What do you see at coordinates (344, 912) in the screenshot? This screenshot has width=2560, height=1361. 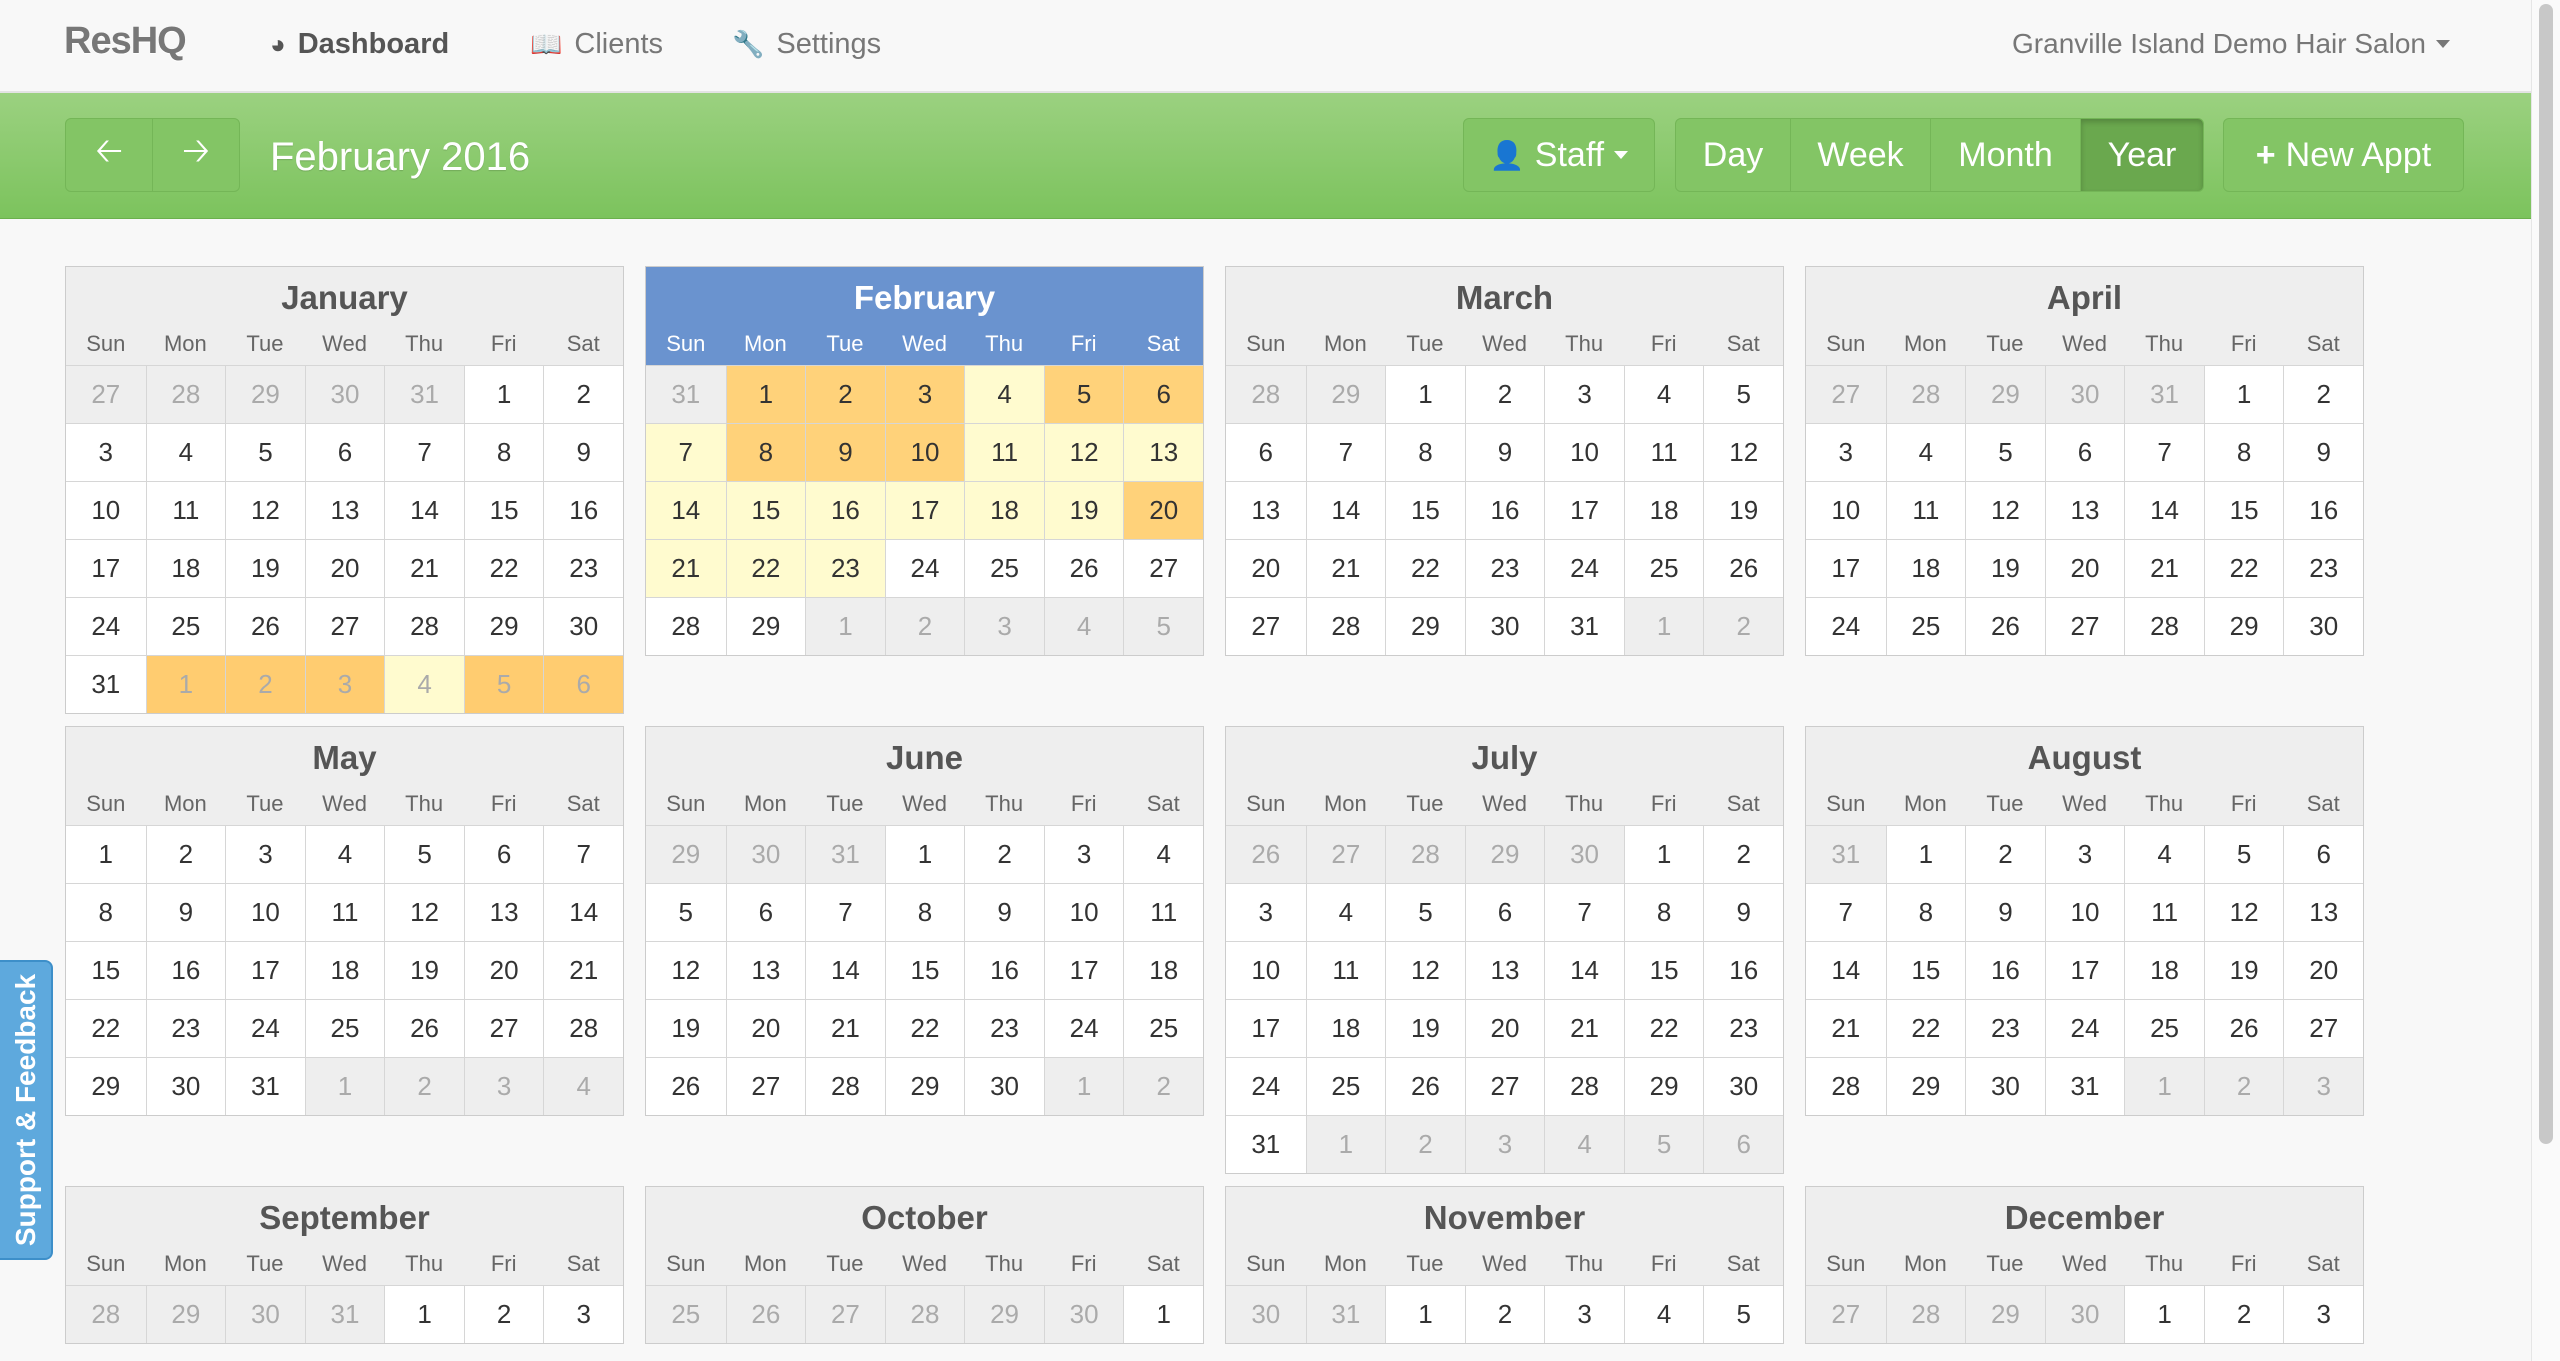 I see `day-cell: 11` at bounding box center [344, 912].